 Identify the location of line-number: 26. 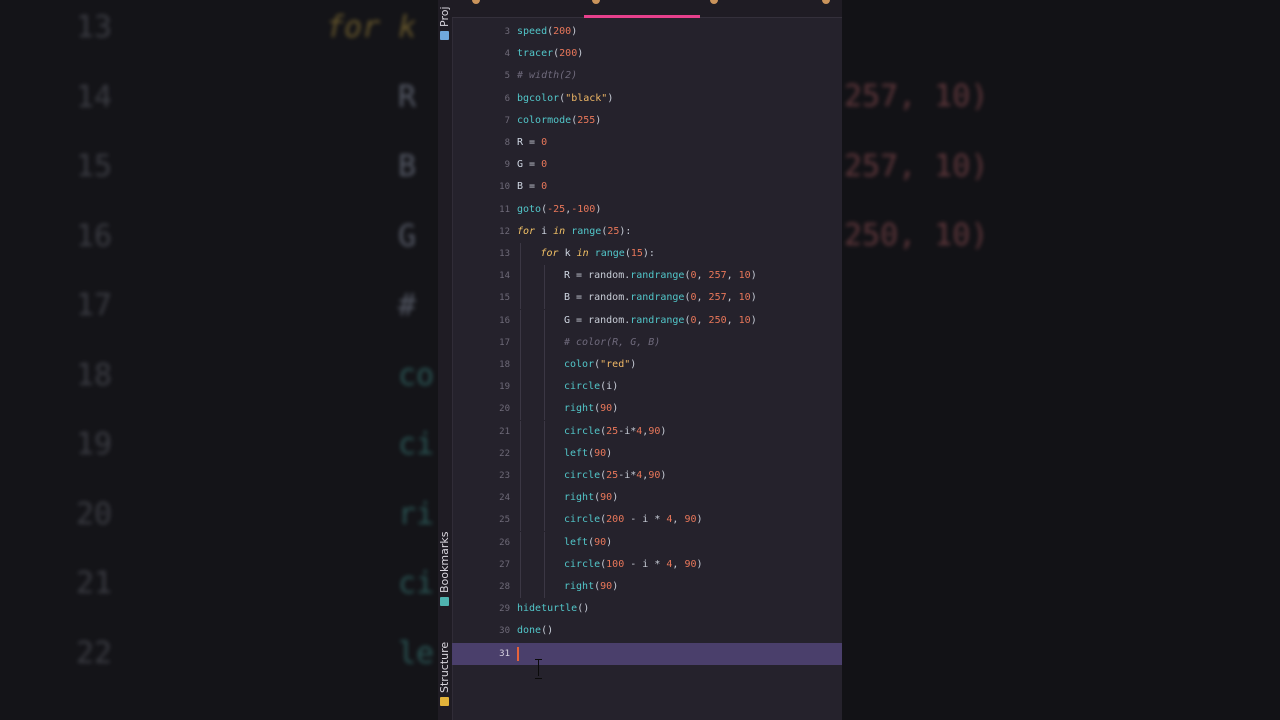
(504, 543).